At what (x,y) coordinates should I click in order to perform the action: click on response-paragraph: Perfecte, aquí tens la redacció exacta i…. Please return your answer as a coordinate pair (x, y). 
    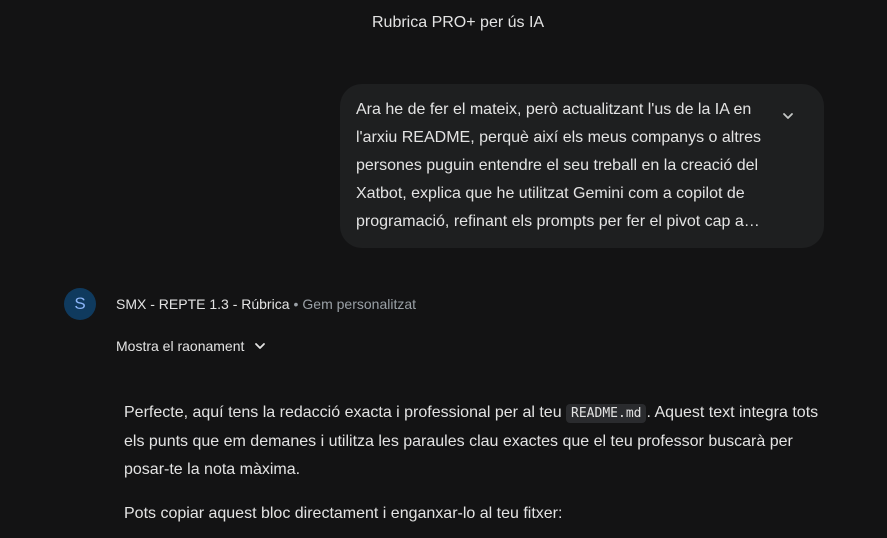
    Looking at the image, I should click on (474, 441).